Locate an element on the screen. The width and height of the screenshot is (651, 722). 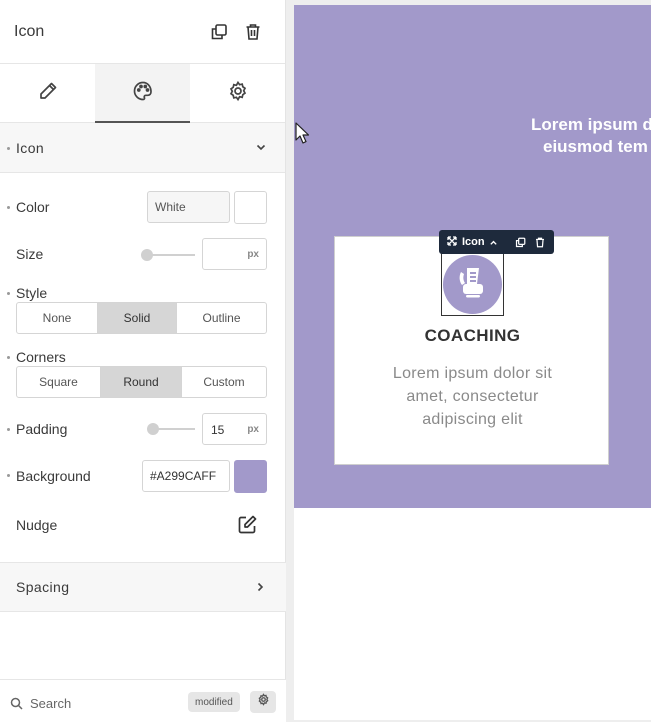
palette-icon is located at coordinates (143, 93).